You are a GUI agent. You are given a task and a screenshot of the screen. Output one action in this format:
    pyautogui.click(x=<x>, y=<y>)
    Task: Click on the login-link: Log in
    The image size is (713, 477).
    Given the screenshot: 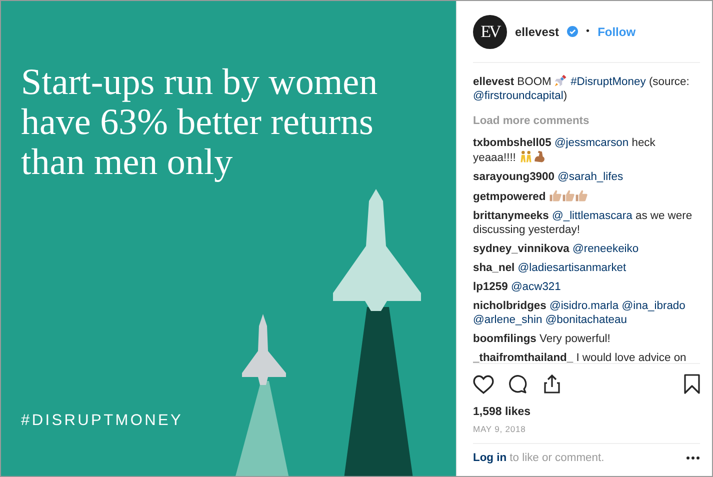 What is the action you would take?
    pyautogui.click(x=490, y=458)
    